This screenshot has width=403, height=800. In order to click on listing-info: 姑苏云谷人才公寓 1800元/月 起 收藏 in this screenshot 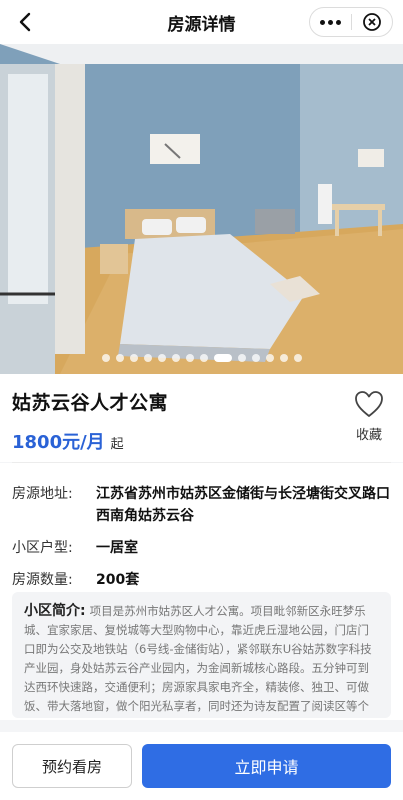, I will do `click(201, 418)`.